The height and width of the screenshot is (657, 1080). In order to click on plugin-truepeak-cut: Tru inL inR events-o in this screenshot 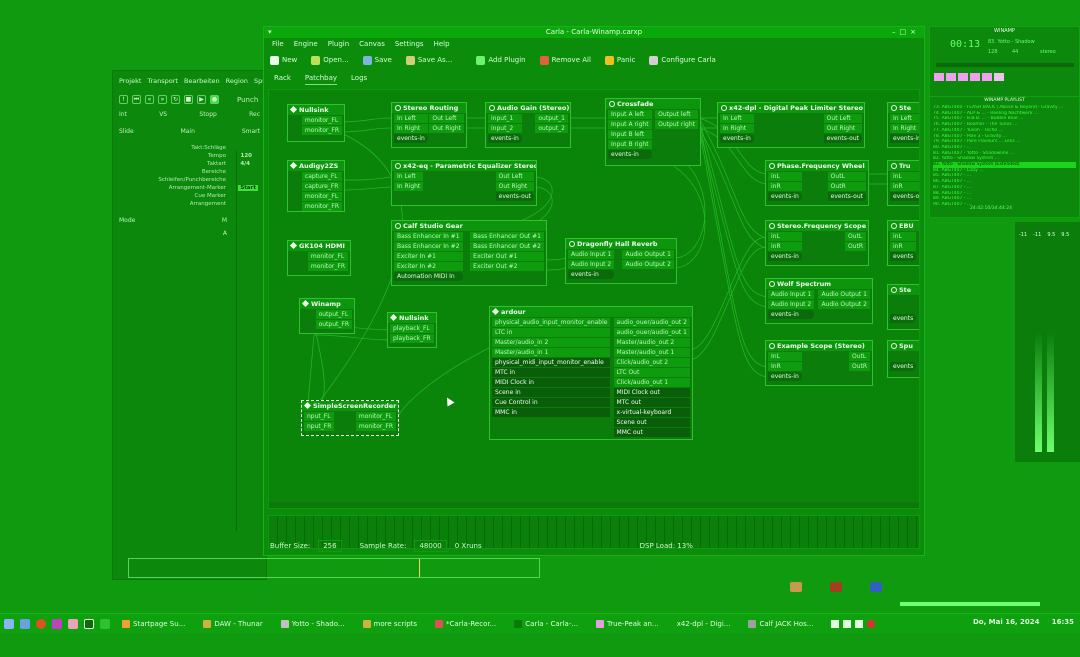, I will do `click(903, 183)`.